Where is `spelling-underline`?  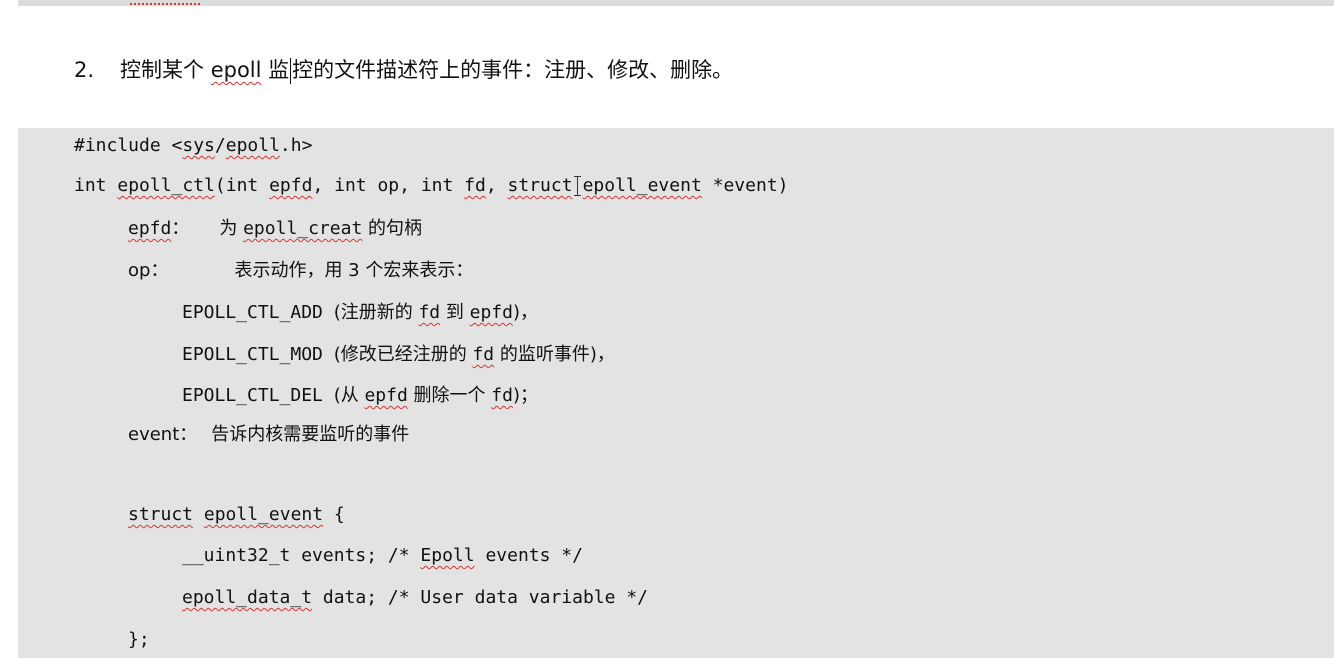 spelling-underline is located at coordinates (165, 2).